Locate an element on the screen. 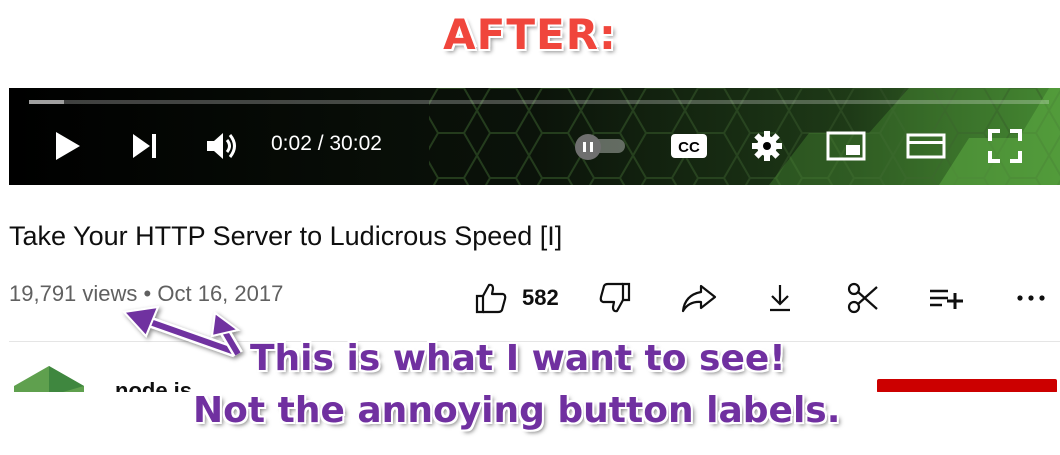 The width and height of the screenshot is (1060, 455). scissors-icon is located at coordinates (862, 298).